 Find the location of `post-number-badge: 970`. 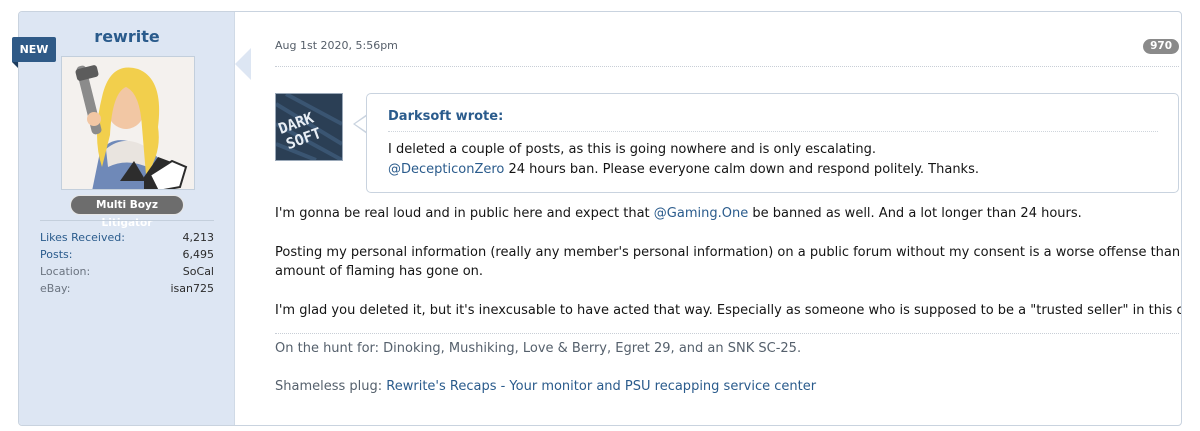

post-number-badge: 970 is located at coordinates (1161, 46).